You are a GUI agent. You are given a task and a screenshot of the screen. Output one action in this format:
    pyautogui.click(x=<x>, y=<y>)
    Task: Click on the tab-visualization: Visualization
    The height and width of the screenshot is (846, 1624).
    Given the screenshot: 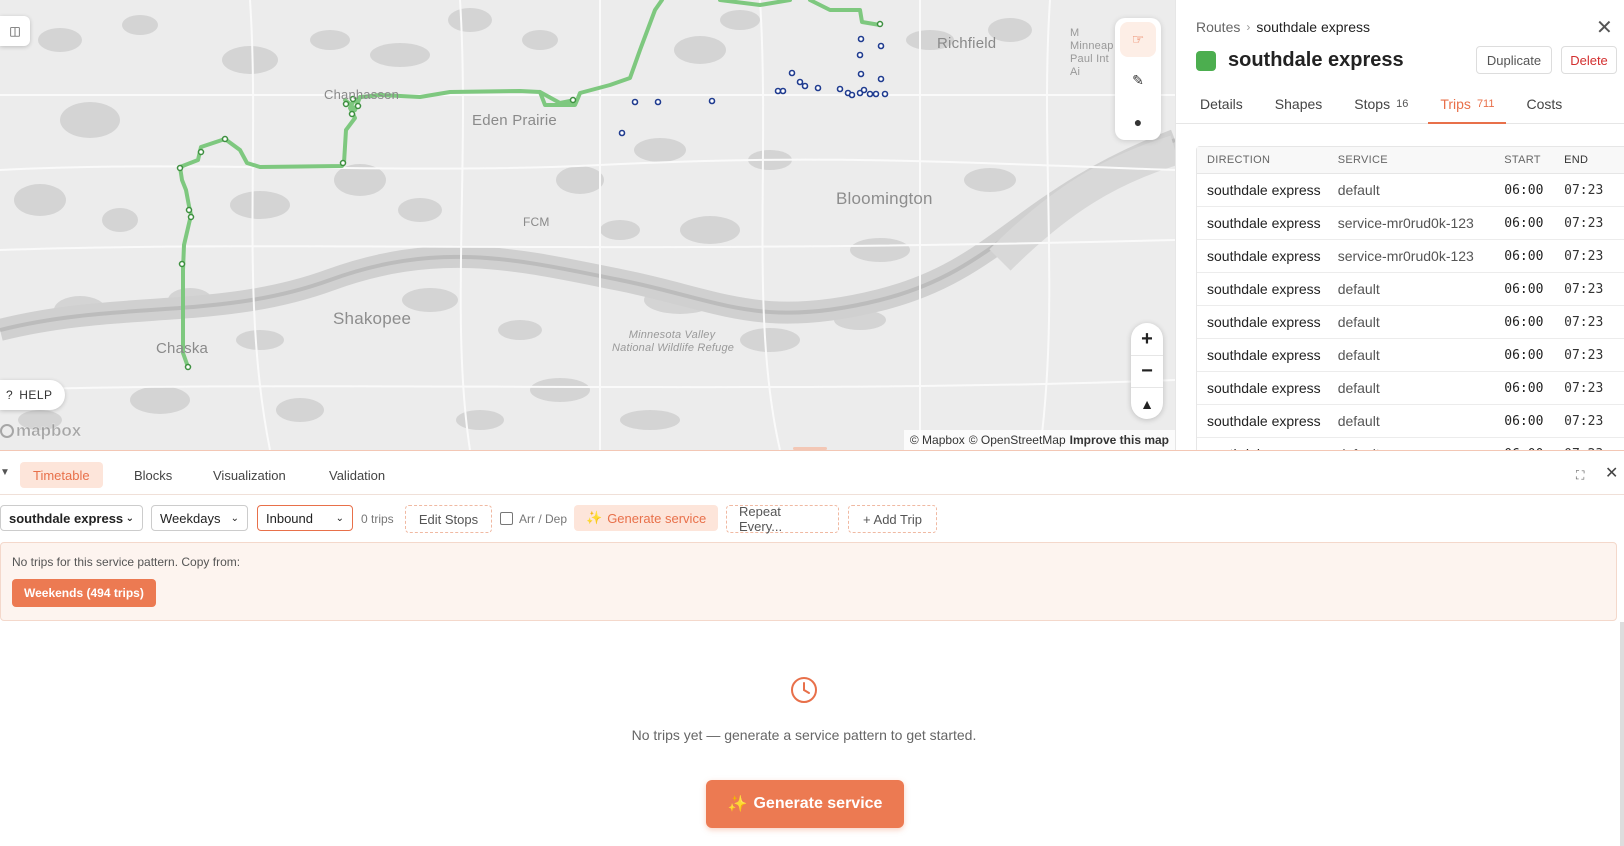 What is the action you would take?
    pyautogui.click(x=249, y=475)
    